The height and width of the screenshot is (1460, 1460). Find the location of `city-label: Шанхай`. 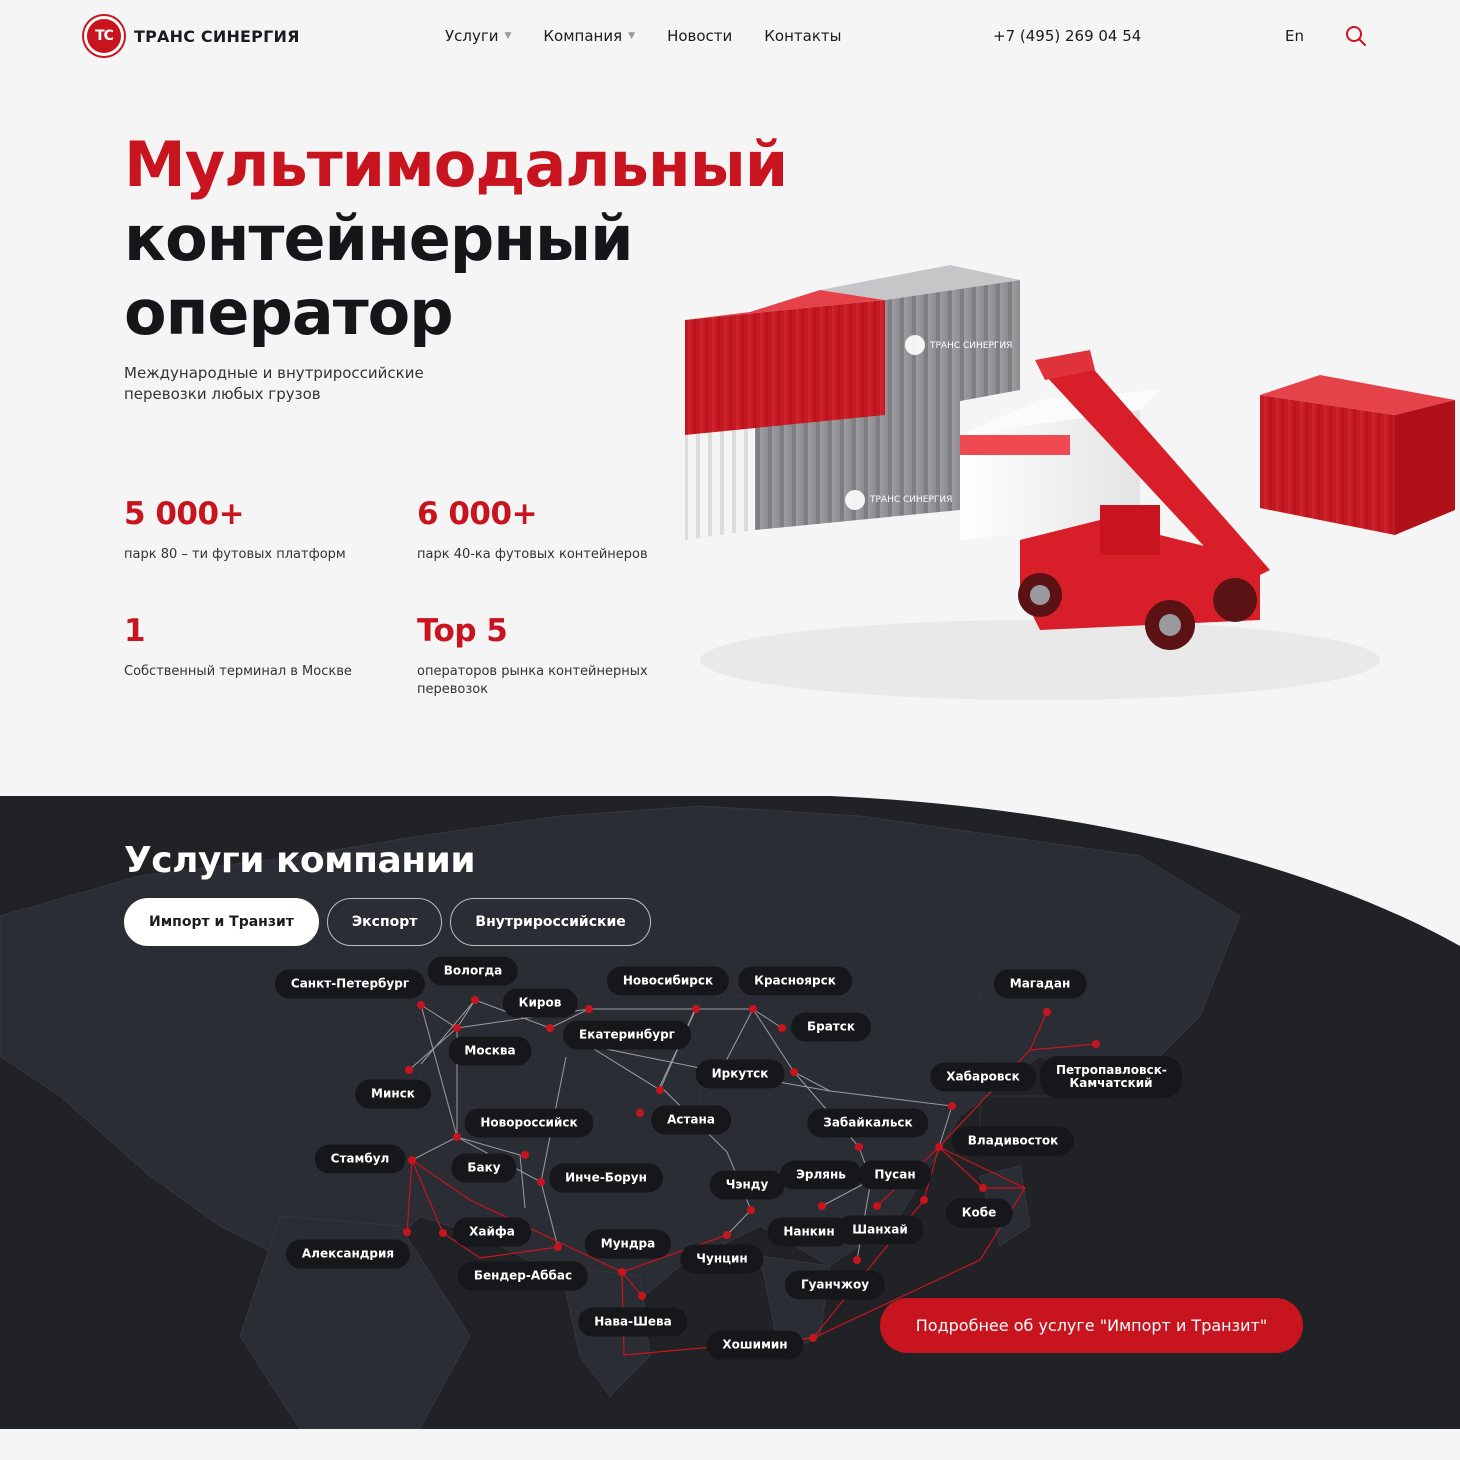

city-label: Шанхай is located at coordinates (880, 1230).